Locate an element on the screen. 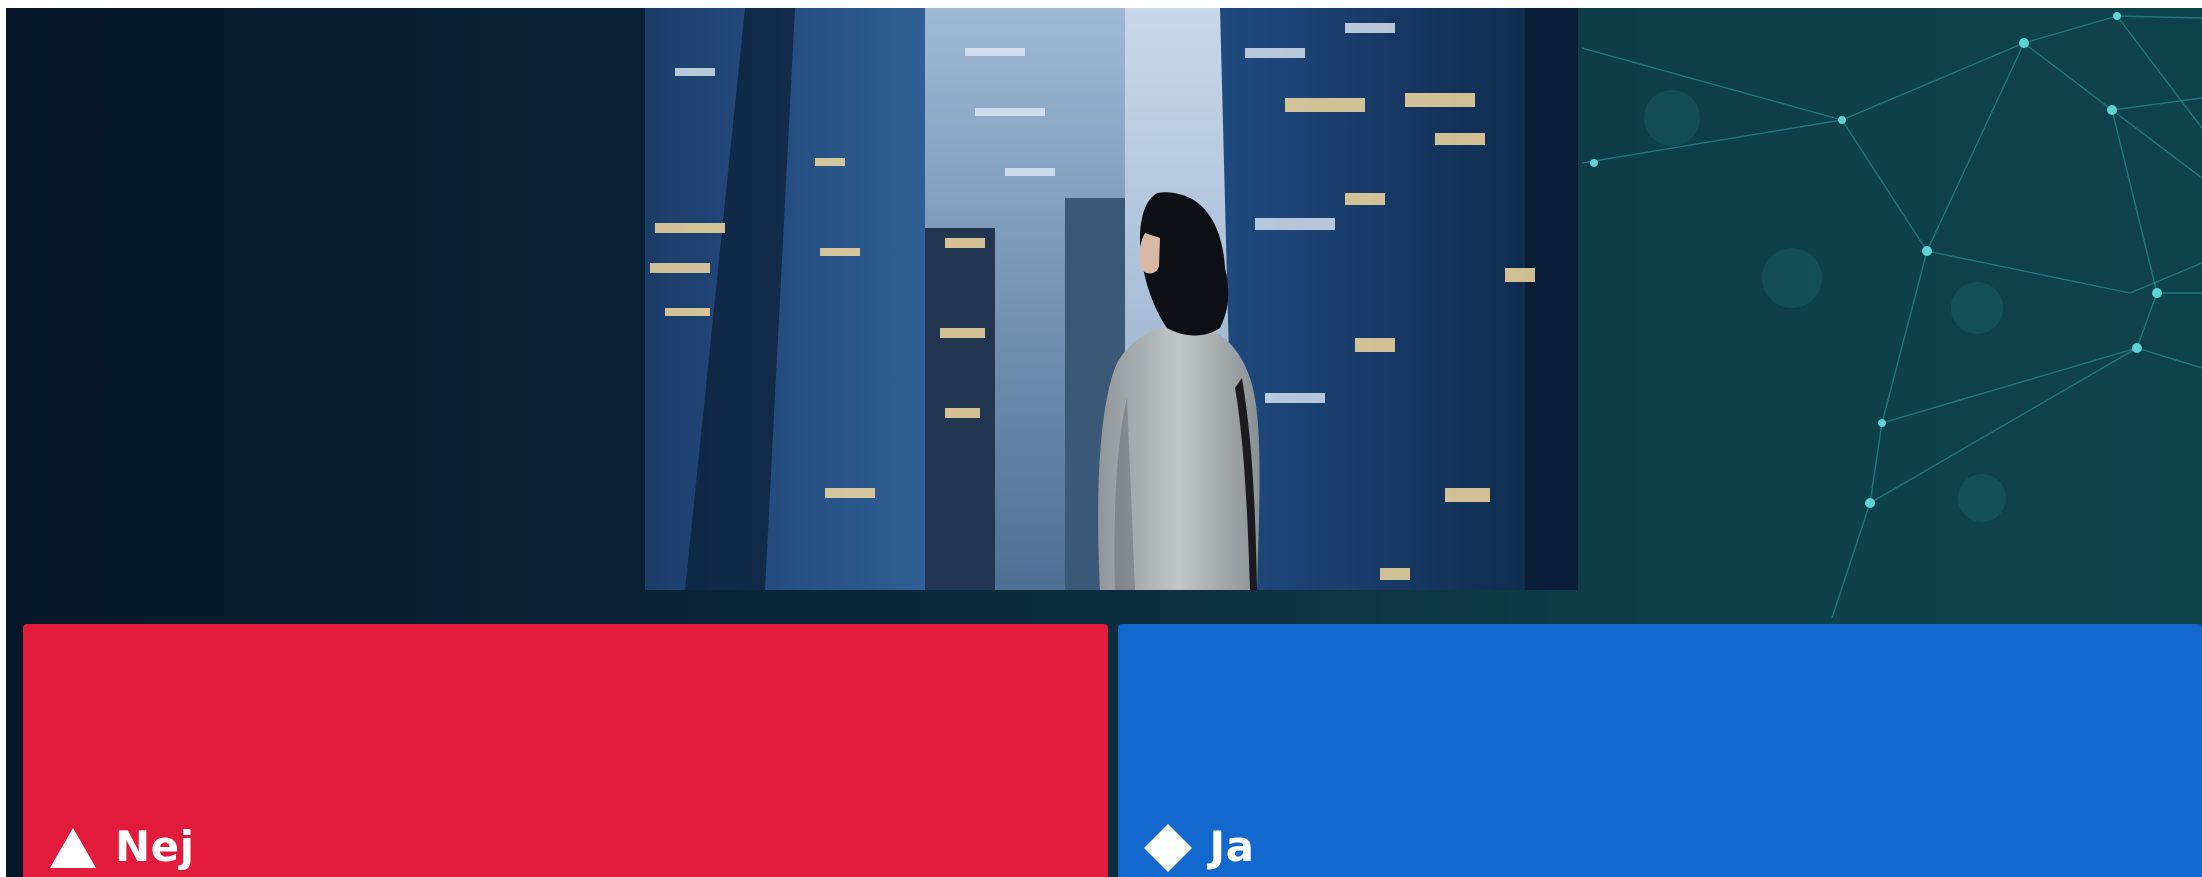 Image resolution: width=2202 pixels, height=877 pixels. answer-option-nej: Nej is located at coordinates (565, 750).